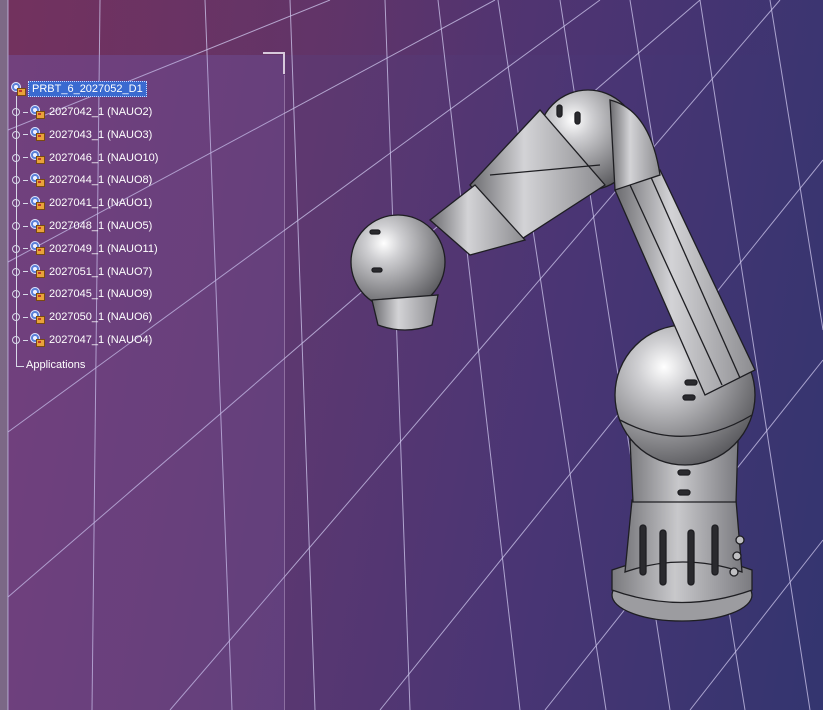 This screenshot has height=710, width=823. I want to click on tree-item: 2027044_1 (NAUO8), so click(83, 180).